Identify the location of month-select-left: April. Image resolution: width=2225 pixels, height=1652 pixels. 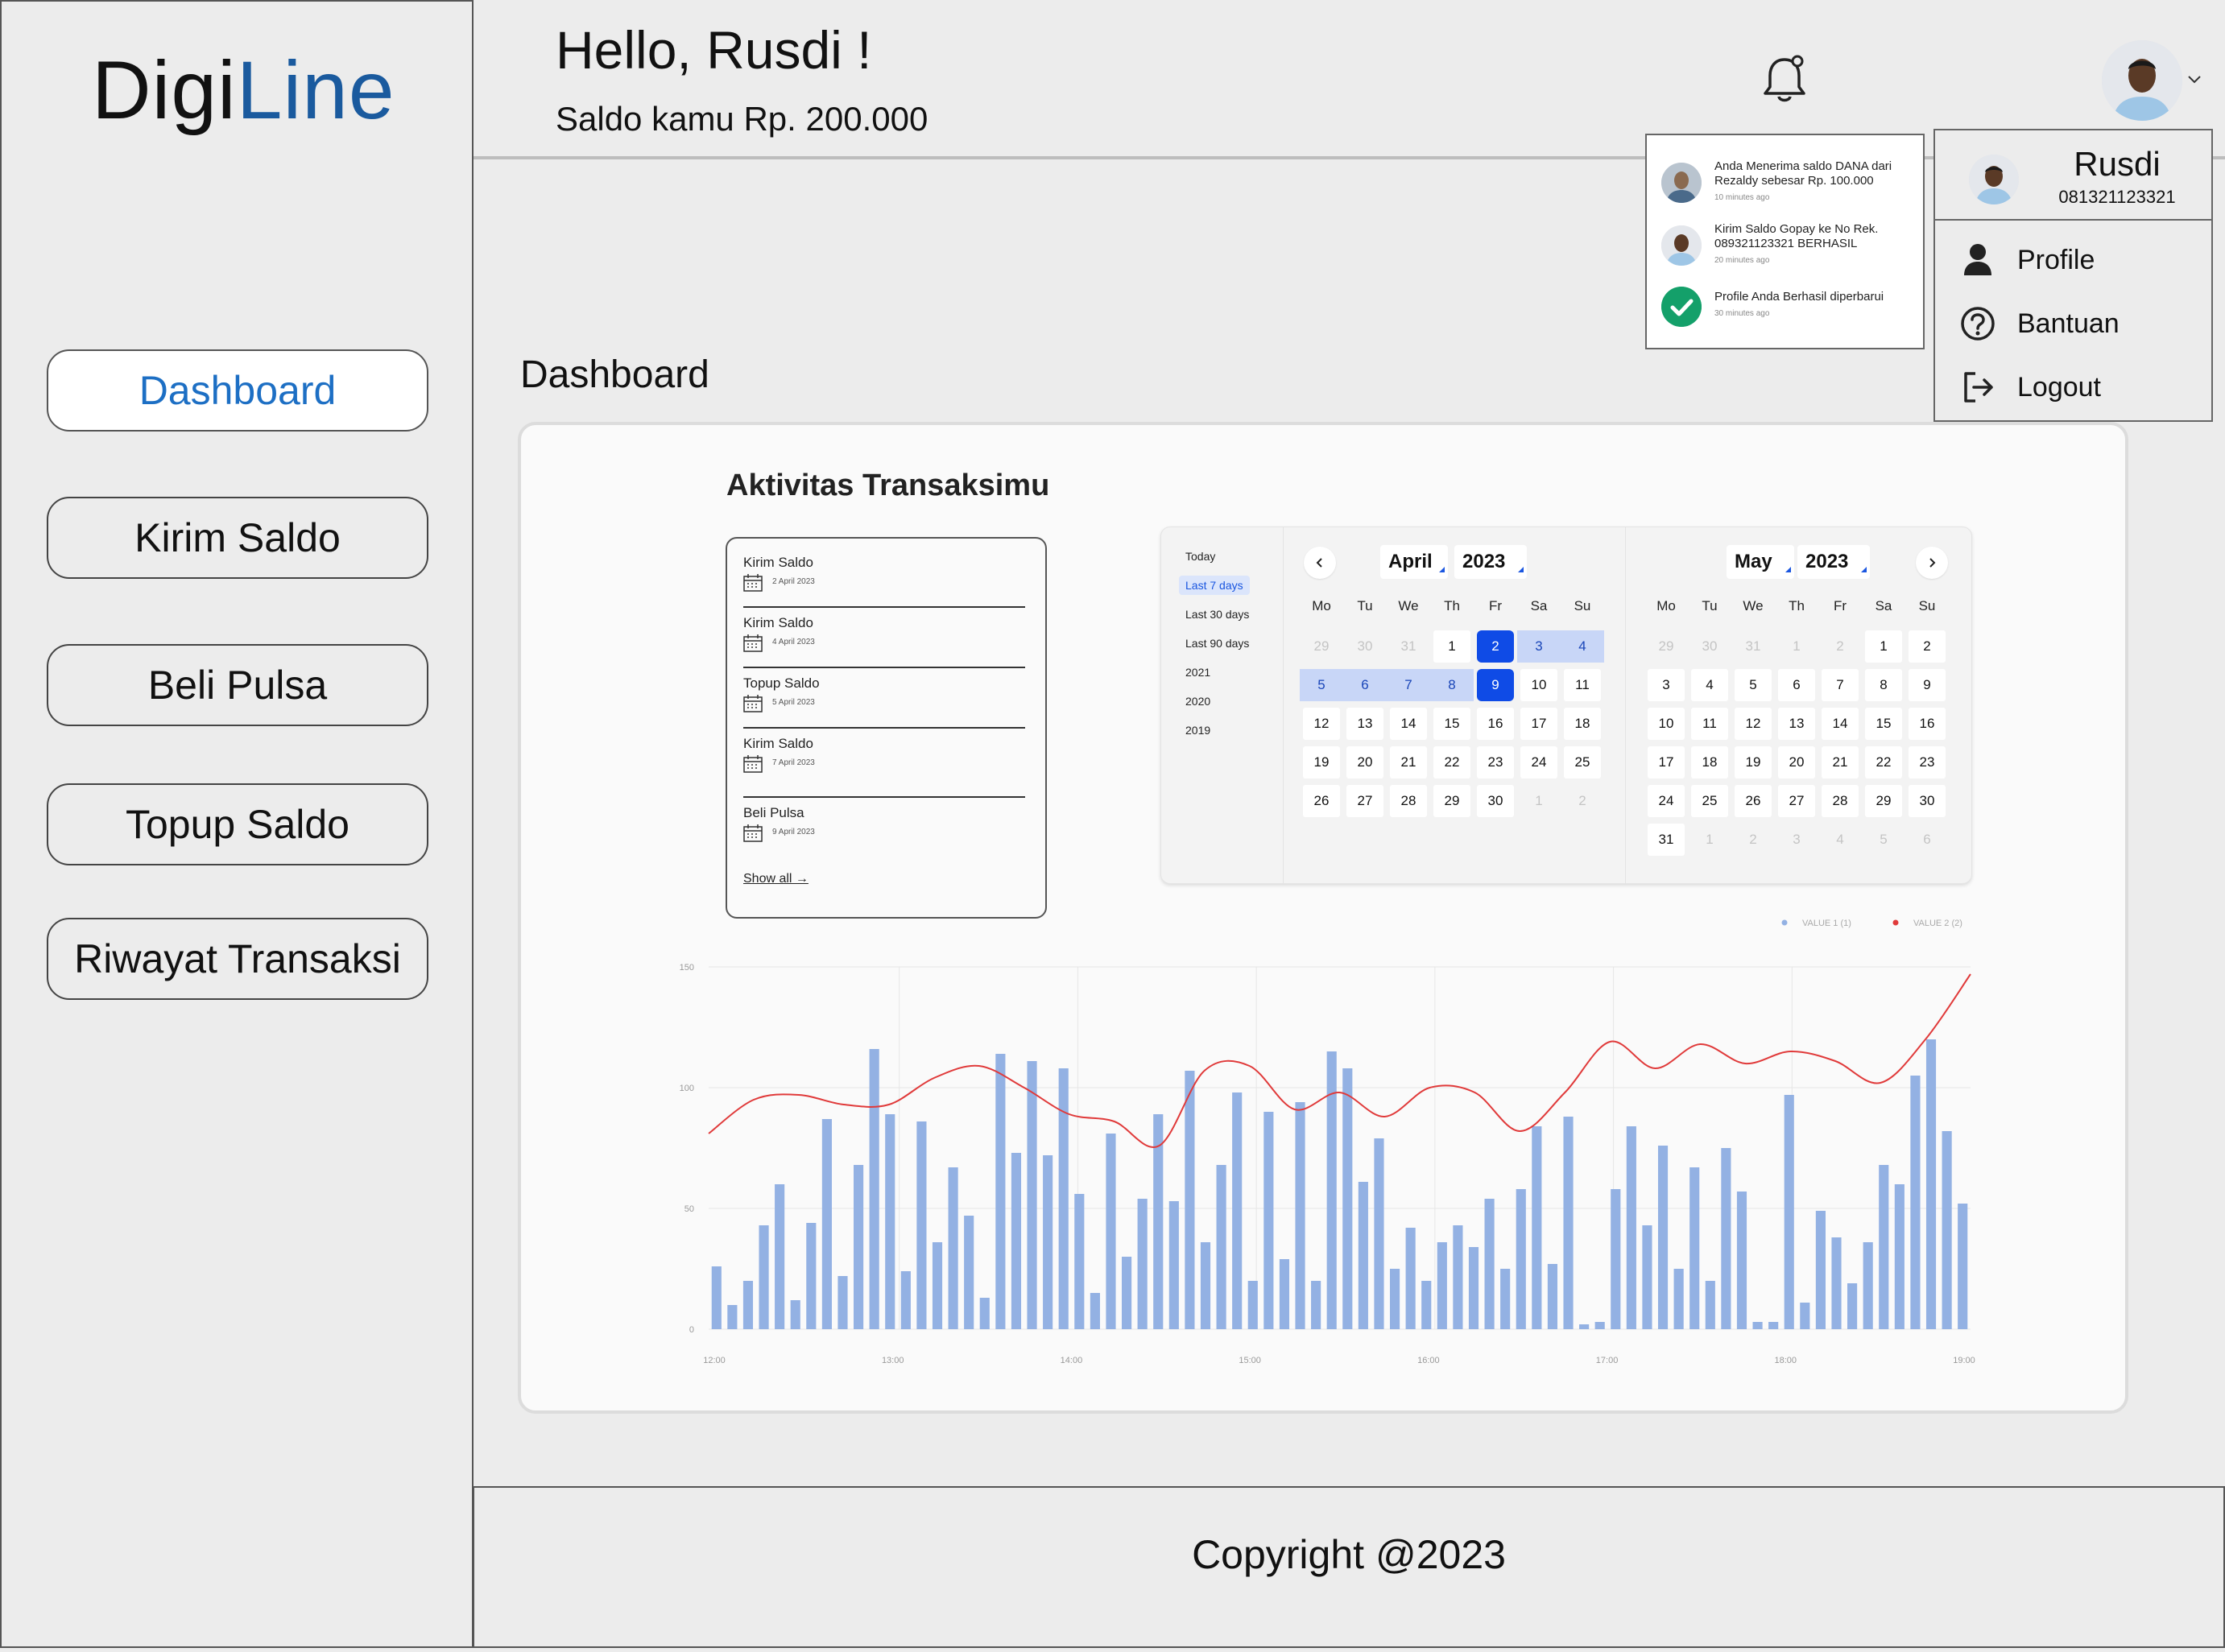
(1414, 562).